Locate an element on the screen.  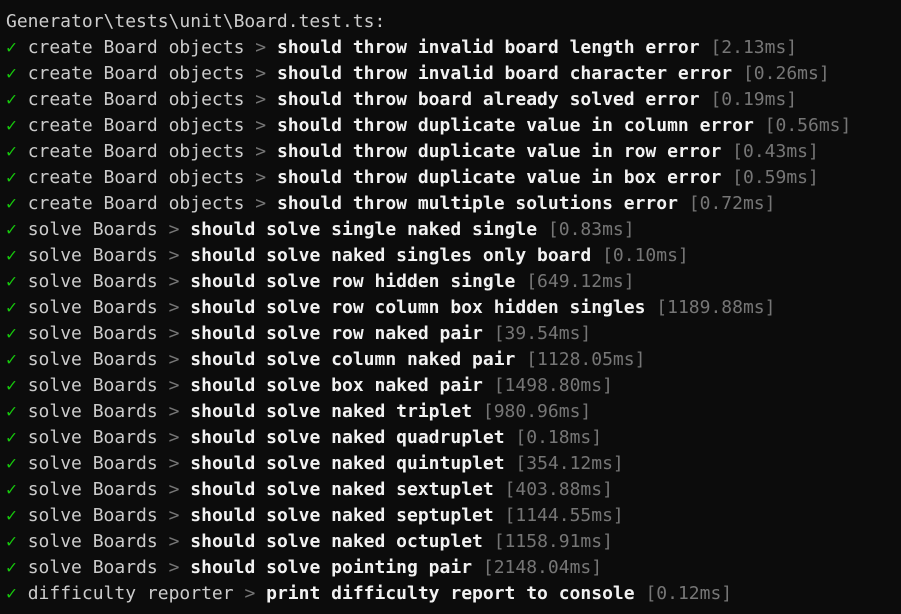
test-name: should throw board already solved error is located at coordinates (488, 99).